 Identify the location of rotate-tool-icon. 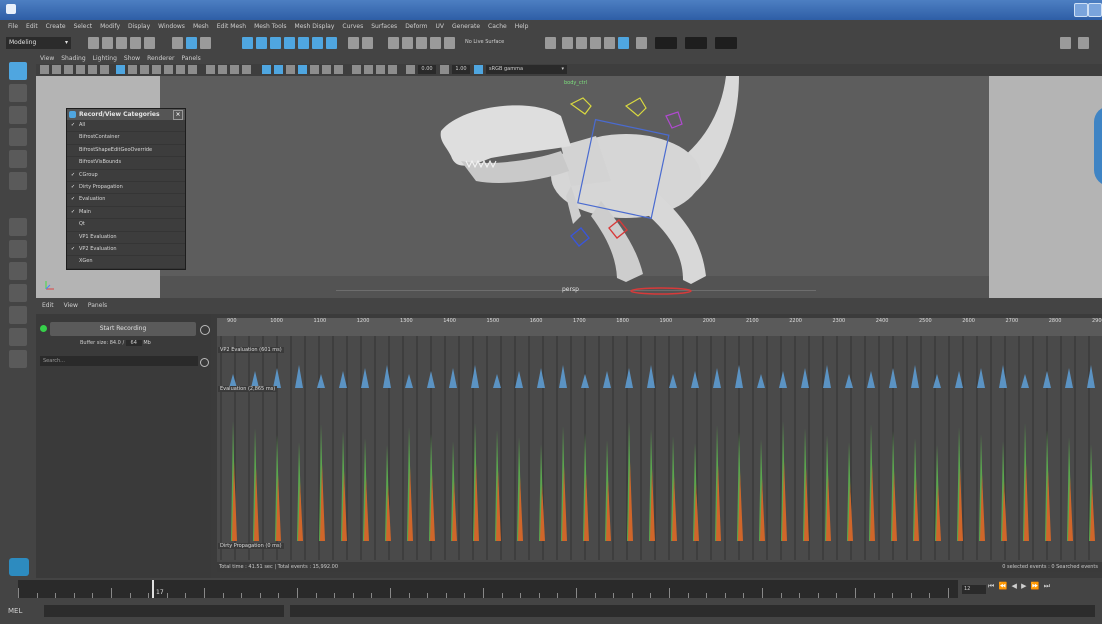
(18, 159).